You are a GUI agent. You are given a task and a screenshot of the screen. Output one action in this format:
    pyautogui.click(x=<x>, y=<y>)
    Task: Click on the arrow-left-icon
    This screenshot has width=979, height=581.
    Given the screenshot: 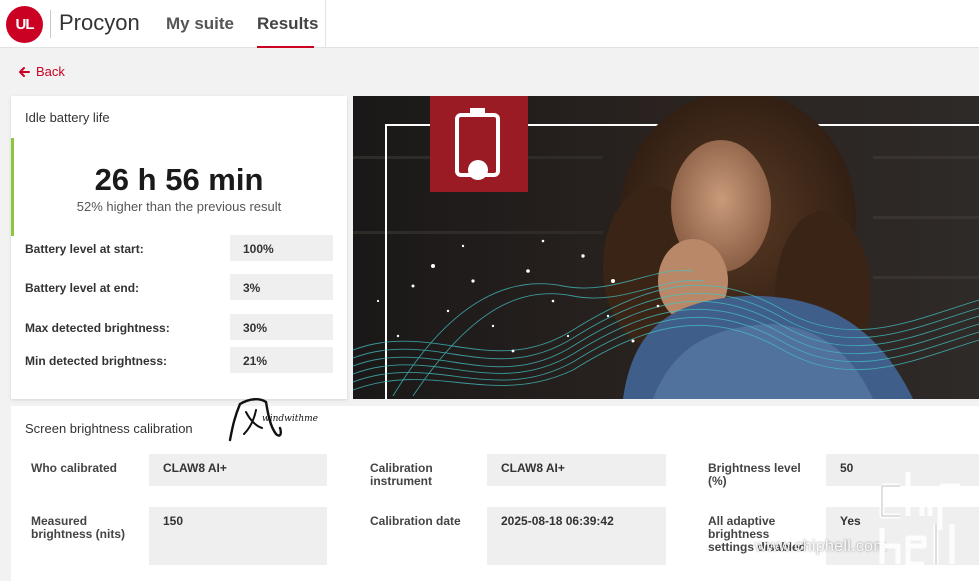 What is the action you would take?
    pyautogui.click(x=24, y=71)
    